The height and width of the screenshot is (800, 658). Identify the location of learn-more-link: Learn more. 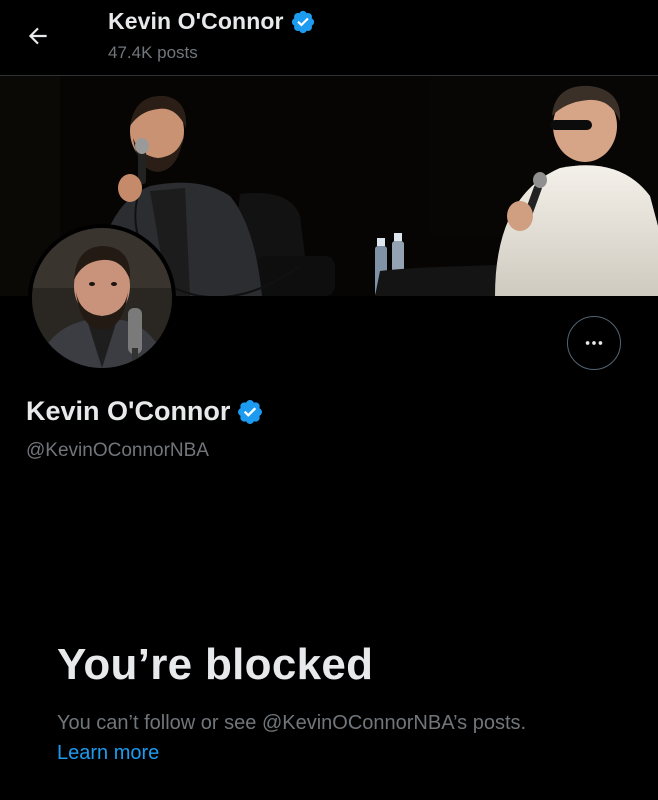
(108, 753).